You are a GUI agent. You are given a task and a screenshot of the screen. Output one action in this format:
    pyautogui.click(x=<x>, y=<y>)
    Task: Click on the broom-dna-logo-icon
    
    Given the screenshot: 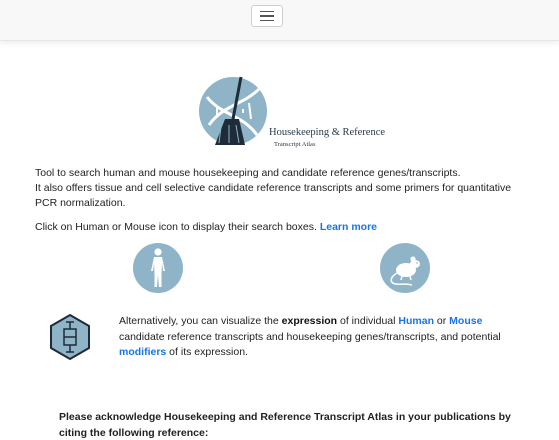 What is the action you would take?
    pyautogui.click(x=233, y=110)
    